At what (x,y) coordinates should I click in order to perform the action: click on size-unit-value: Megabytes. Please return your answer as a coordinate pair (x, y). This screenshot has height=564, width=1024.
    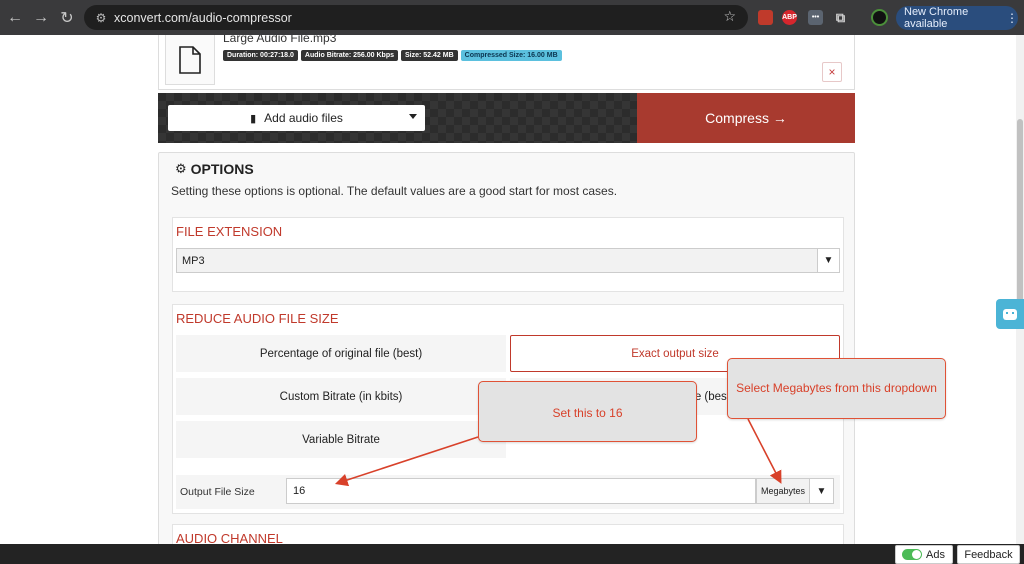
    Looking at the image, I should click on (783, 491).